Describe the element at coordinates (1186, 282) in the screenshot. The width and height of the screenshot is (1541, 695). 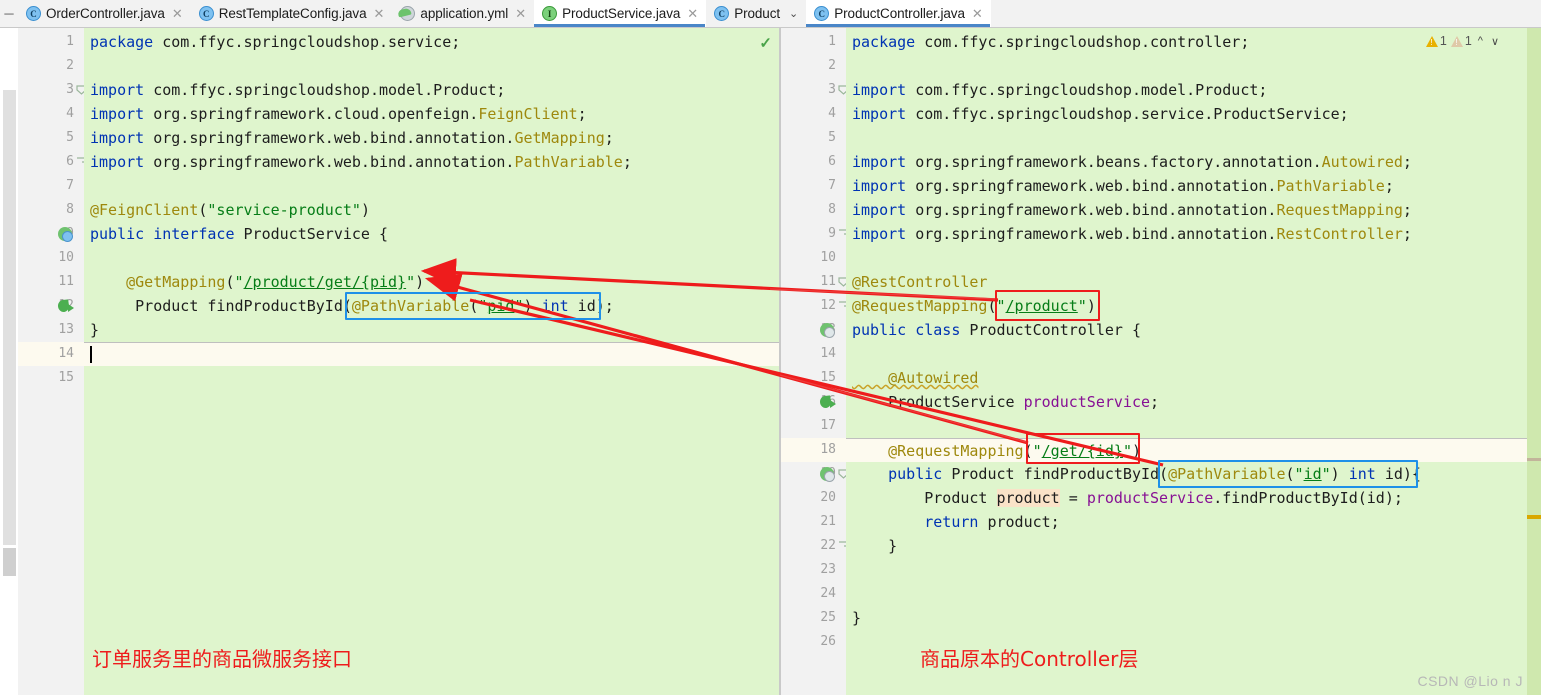
I see `code-line-11: @RestController` at that location.